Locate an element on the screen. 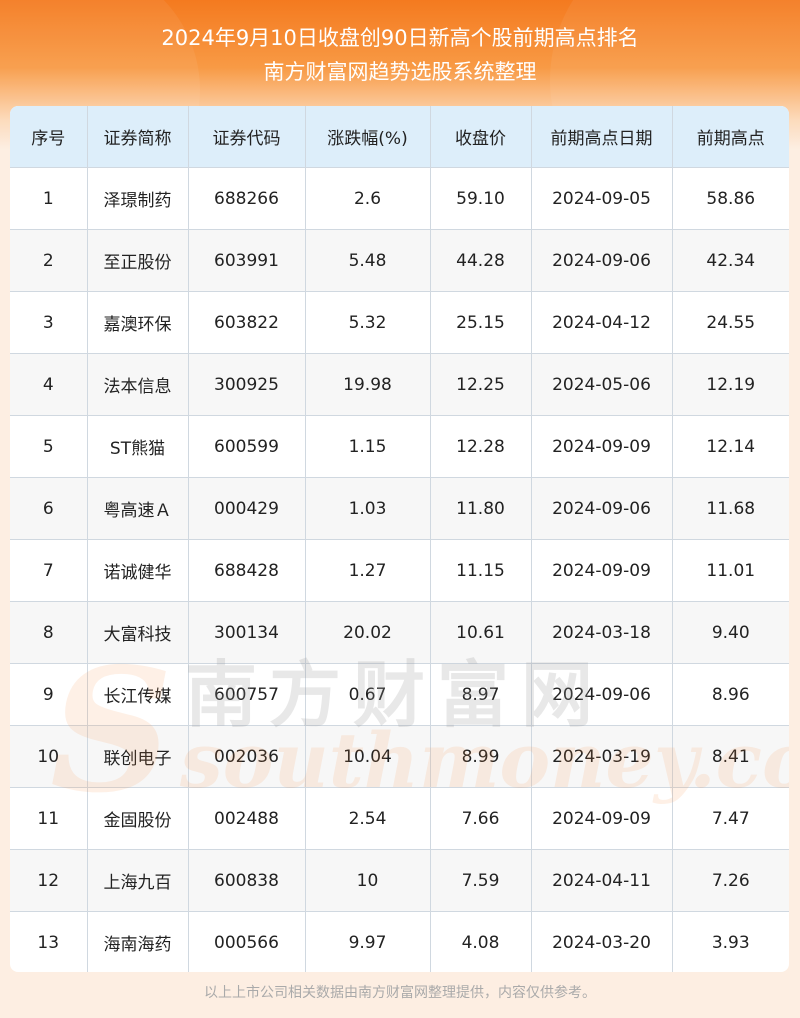 The image size is (800, 1018). close-price-cell: 11.80 is located at coordinates (480, 508).